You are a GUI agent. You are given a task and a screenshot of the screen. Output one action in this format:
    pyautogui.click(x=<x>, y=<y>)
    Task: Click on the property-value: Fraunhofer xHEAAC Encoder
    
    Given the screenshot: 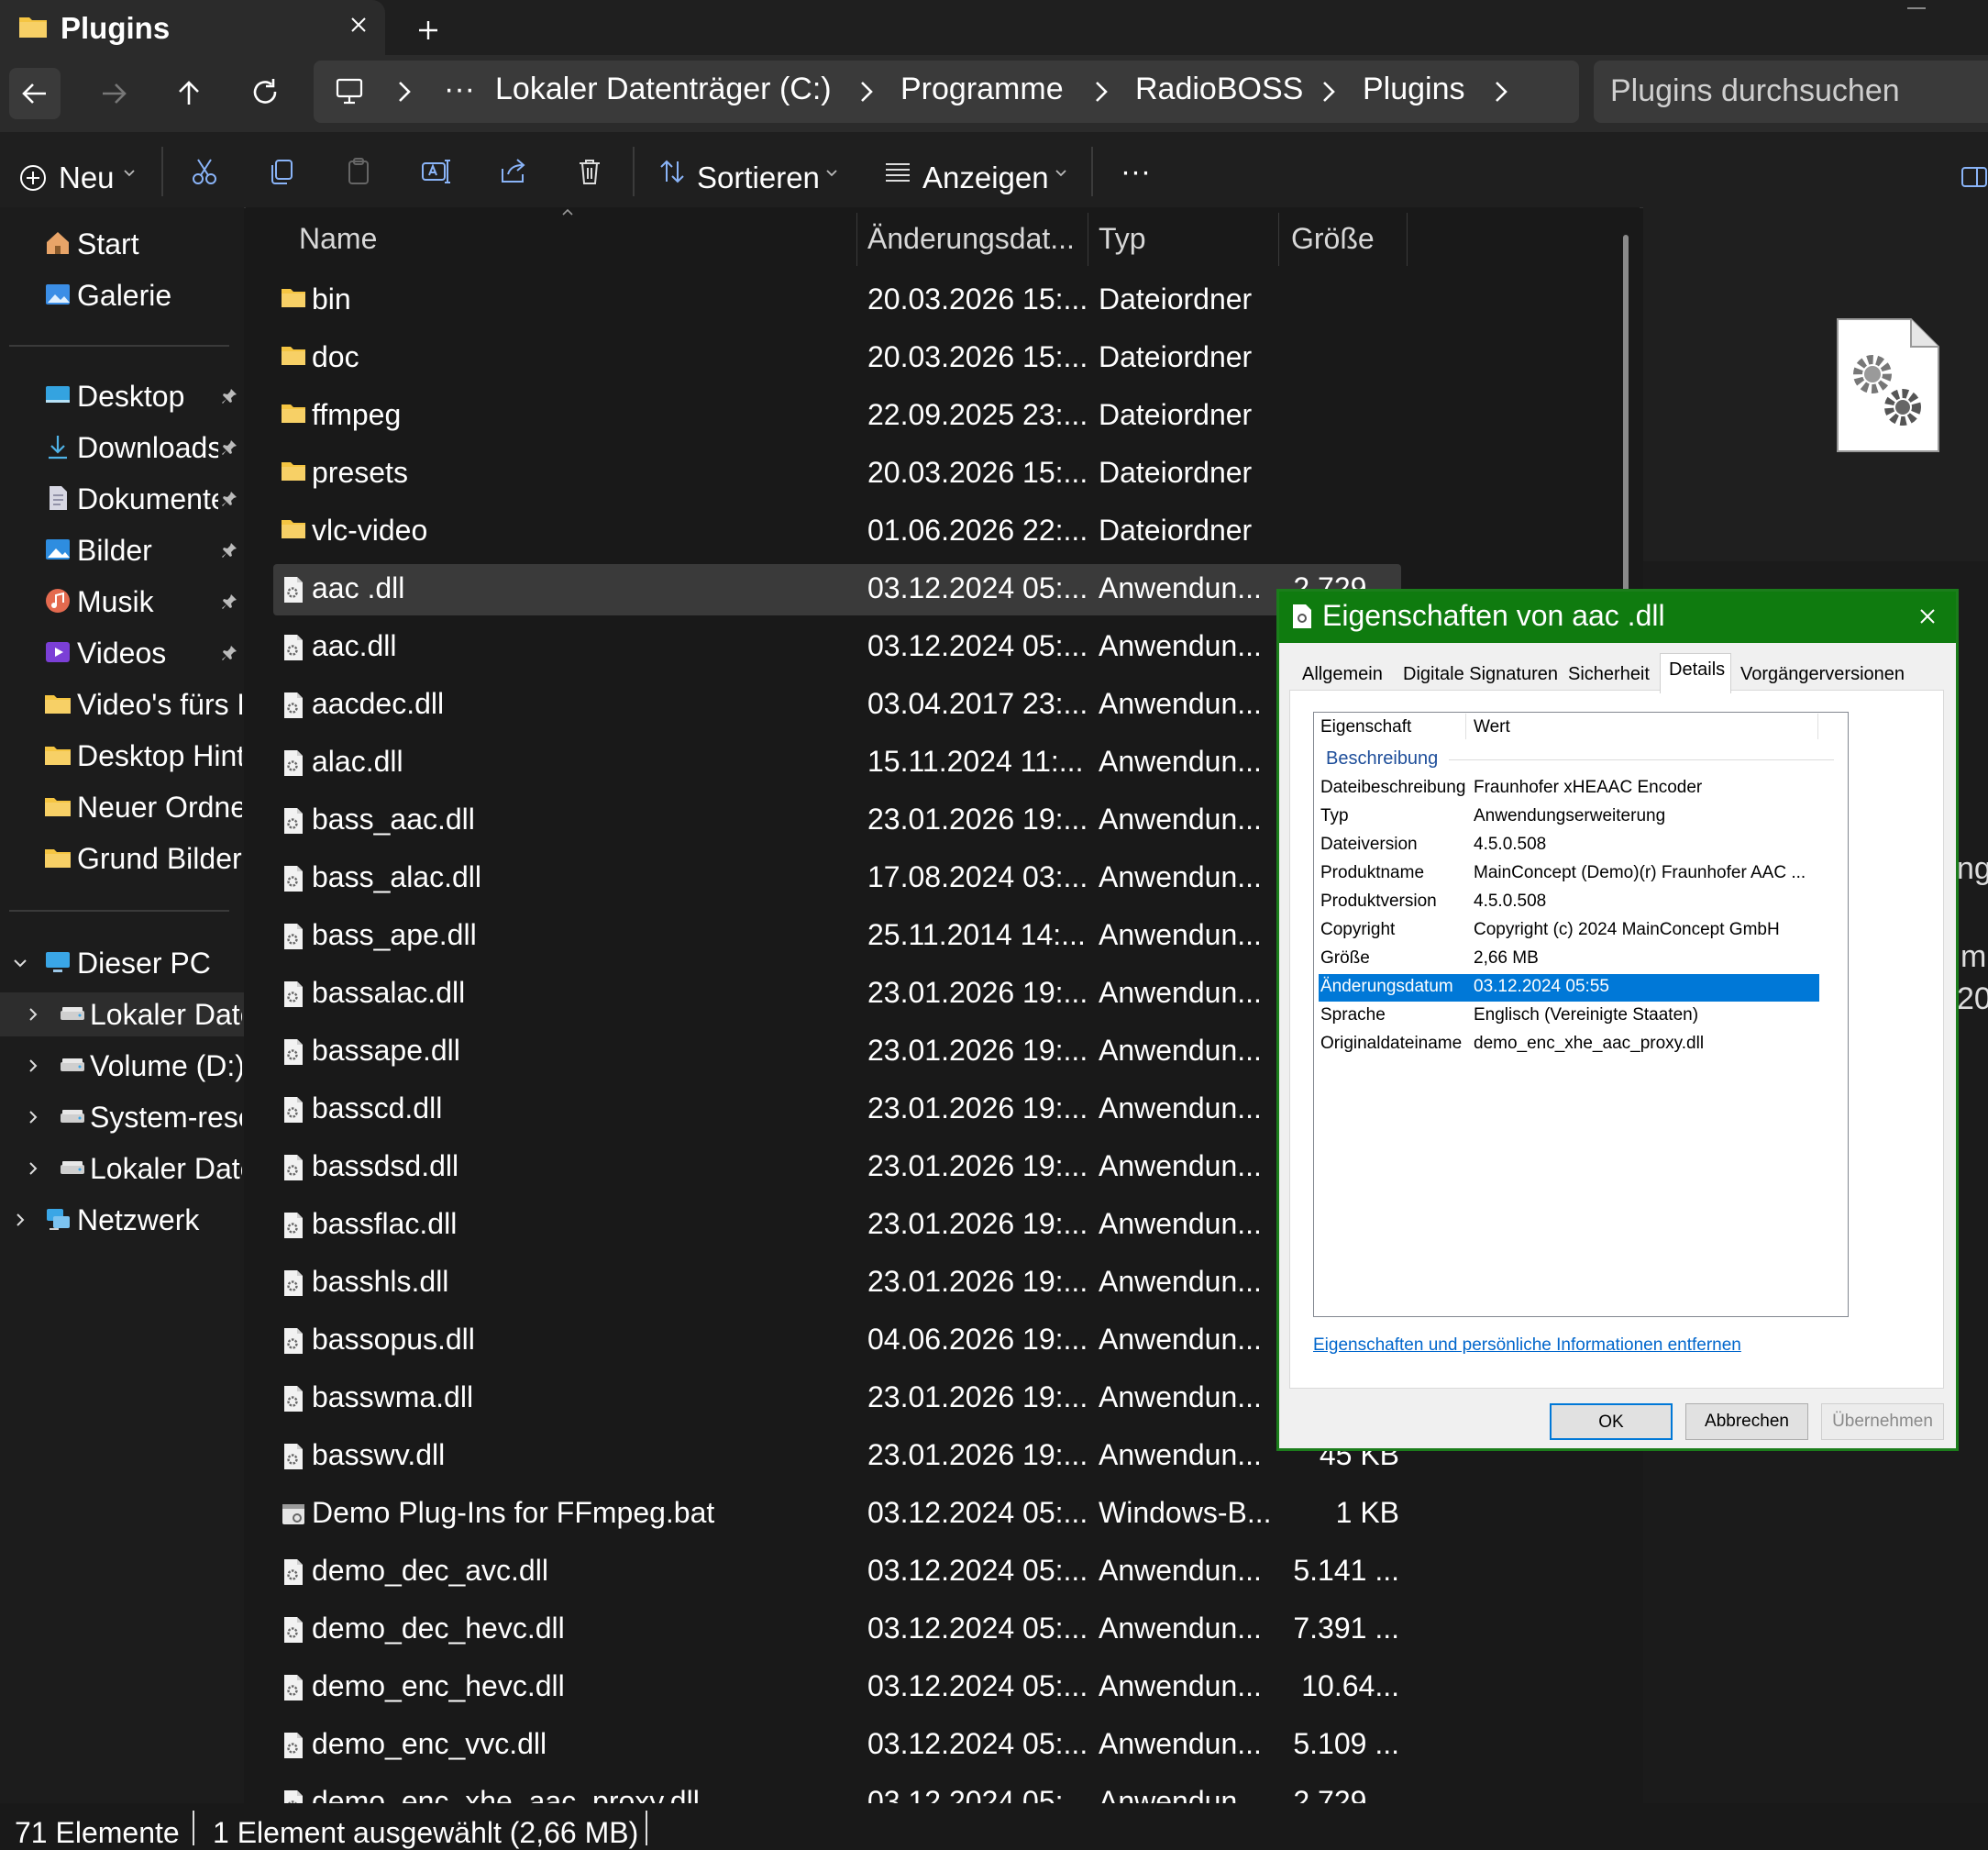 What is the action you would take?
    pyautogui.click(x=1588, y=788)
    